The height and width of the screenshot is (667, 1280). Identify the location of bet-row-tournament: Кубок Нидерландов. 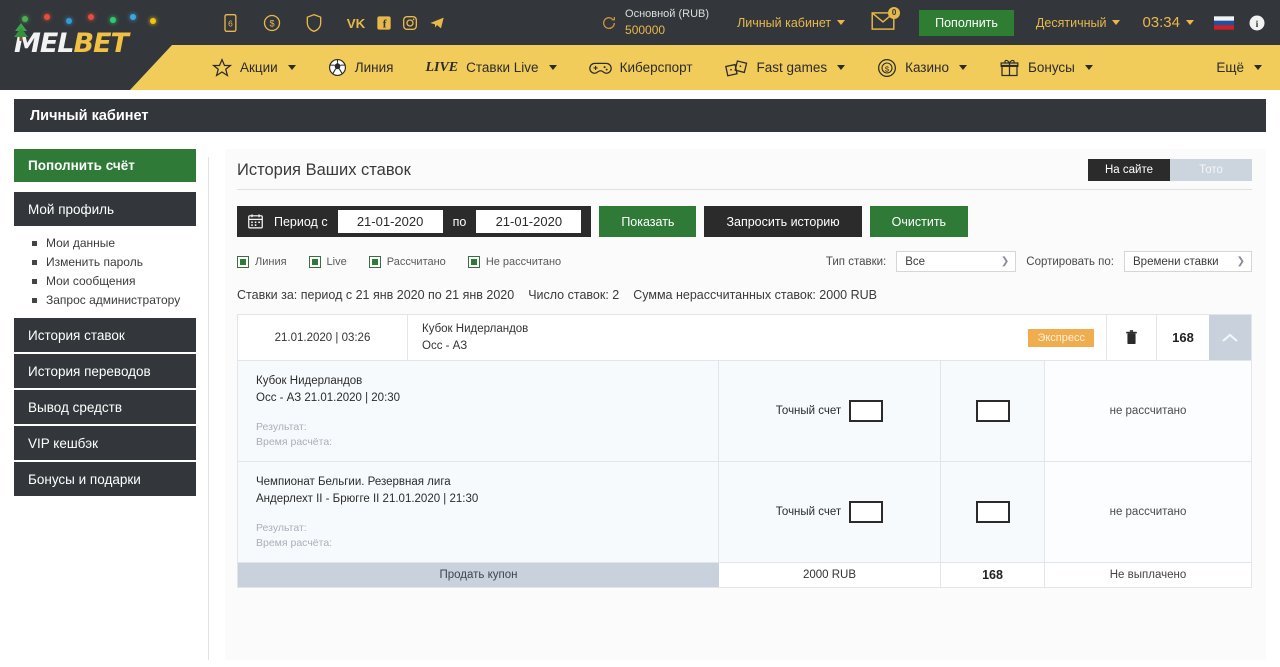
(309, 381).